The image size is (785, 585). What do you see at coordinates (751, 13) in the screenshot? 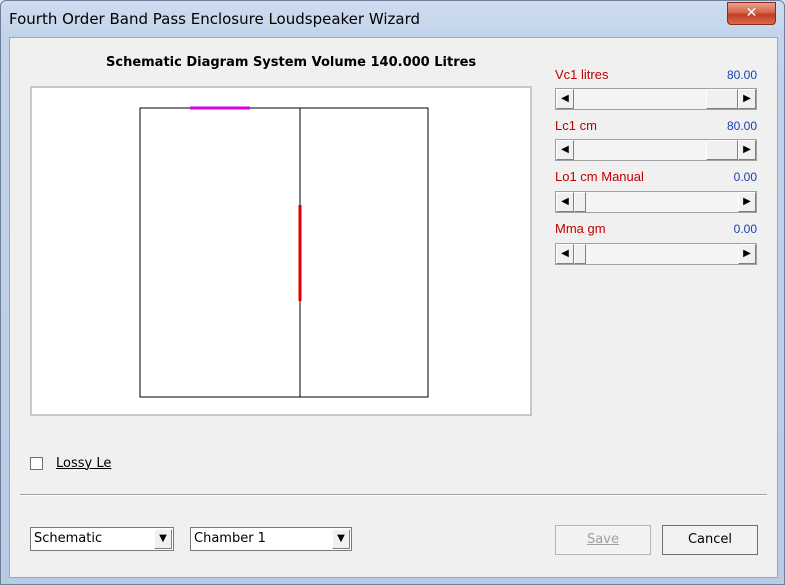
I see `close-icon: ✕` at bounding box center [751, 13].